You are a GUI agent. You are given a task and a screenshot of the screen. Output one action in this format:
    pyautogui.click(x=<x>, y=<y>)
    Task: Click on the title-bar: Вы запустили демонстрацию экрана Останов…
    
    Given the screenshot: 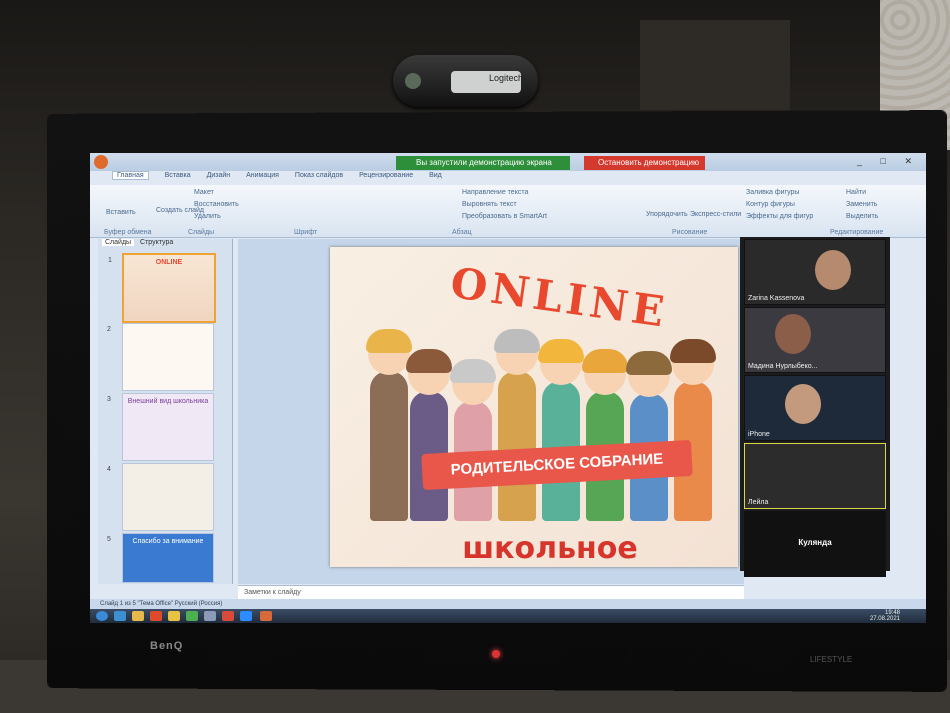 What is the action you would take?
    pyautogui.click(x=508, y=162)
    